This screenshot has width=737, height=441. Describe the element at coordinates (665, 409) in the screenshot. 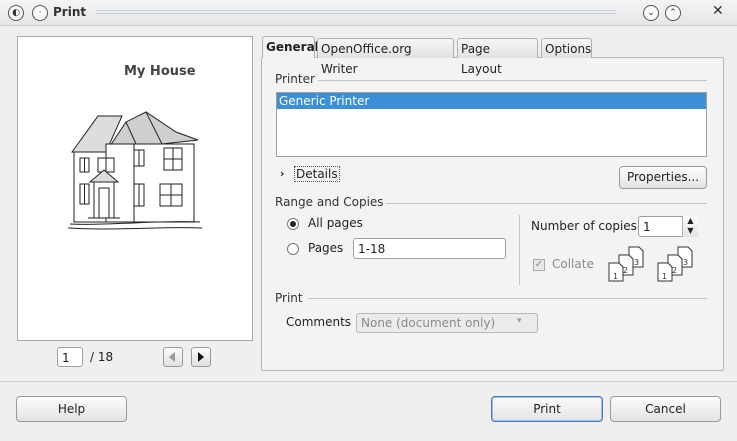

I see `cancel-button: Cancel` at that location.